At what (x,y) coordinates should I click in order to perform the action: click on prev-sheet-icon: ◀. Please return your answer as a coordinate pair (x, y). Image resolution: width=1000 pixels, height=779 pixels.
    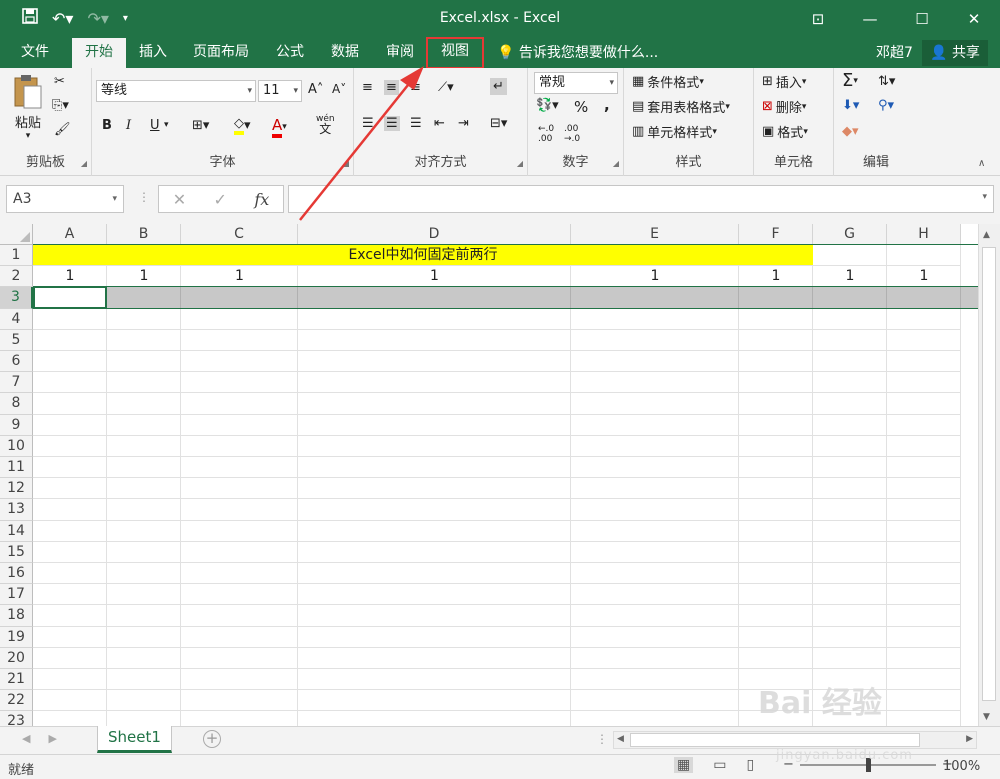
    Looking at the image, I should click on (26, 738).